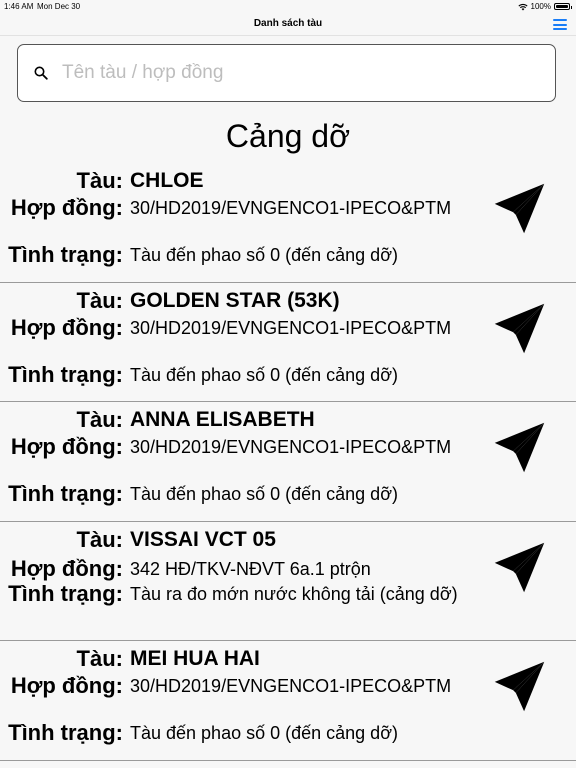 The image size is (576, 768). Describe the element at coordinates (540, 6) in the screenshot. I see `battery-percent: 100%` at that location.